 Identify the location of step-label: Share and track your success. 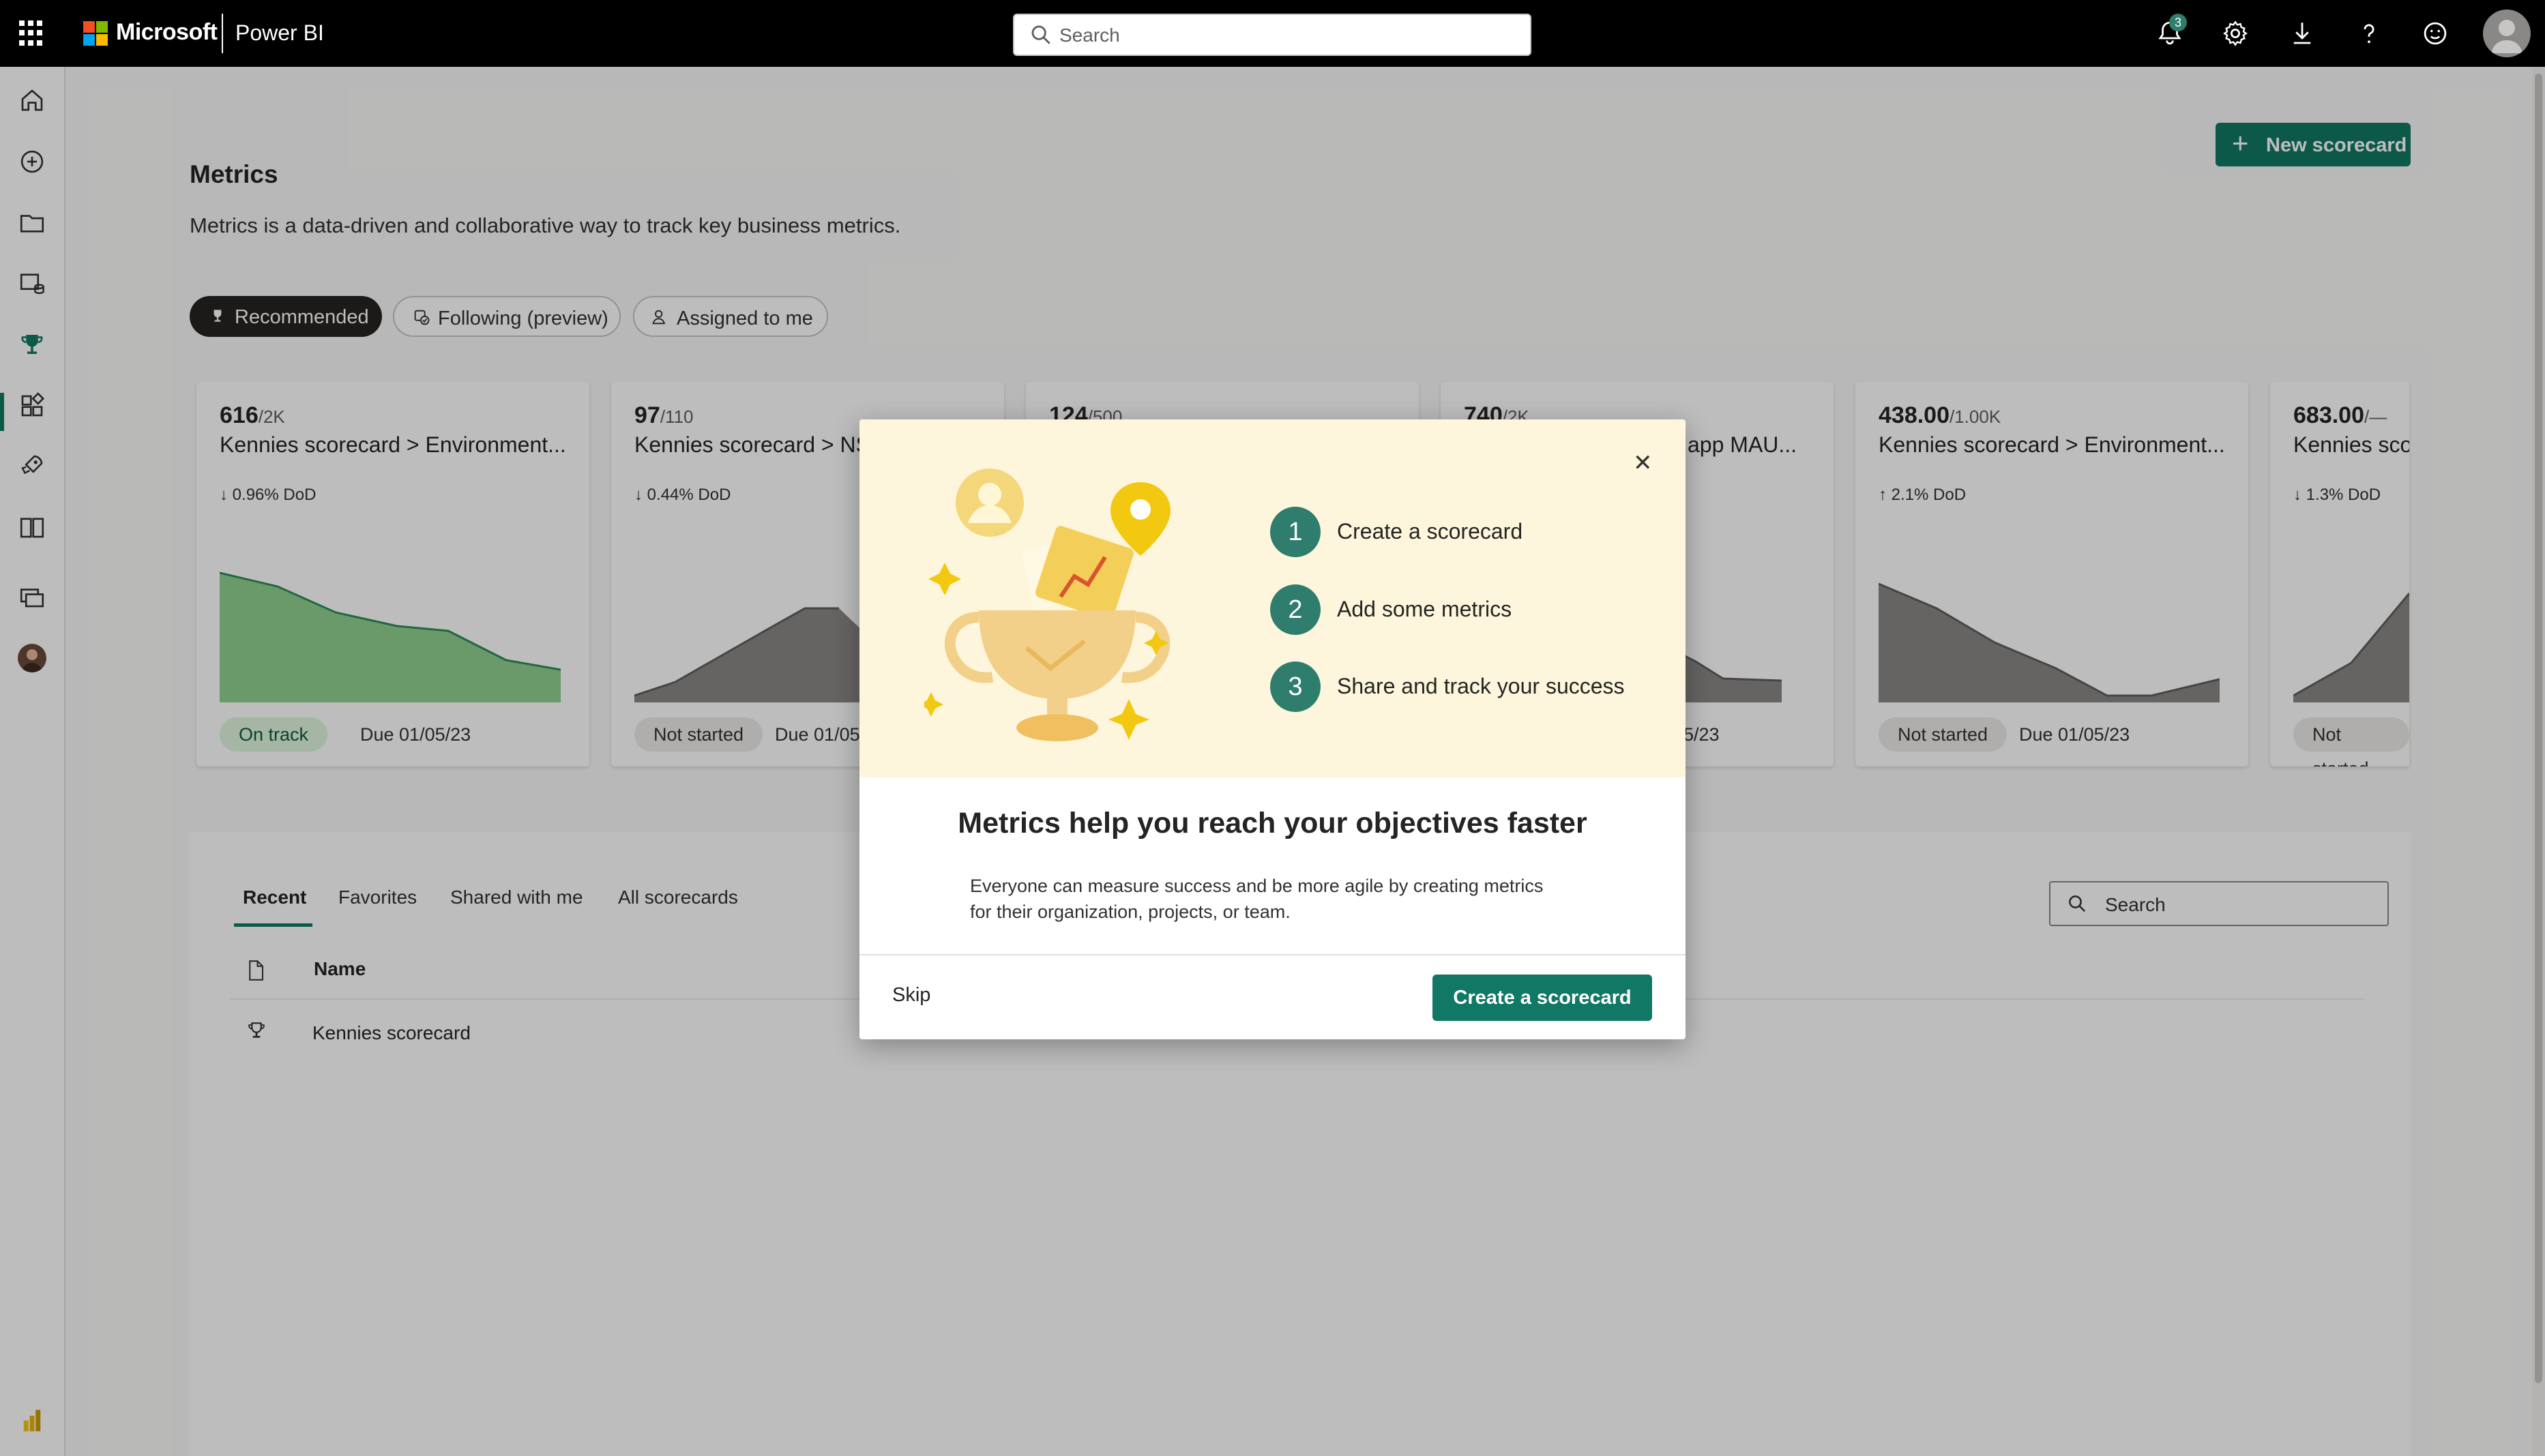
(1481, 686).